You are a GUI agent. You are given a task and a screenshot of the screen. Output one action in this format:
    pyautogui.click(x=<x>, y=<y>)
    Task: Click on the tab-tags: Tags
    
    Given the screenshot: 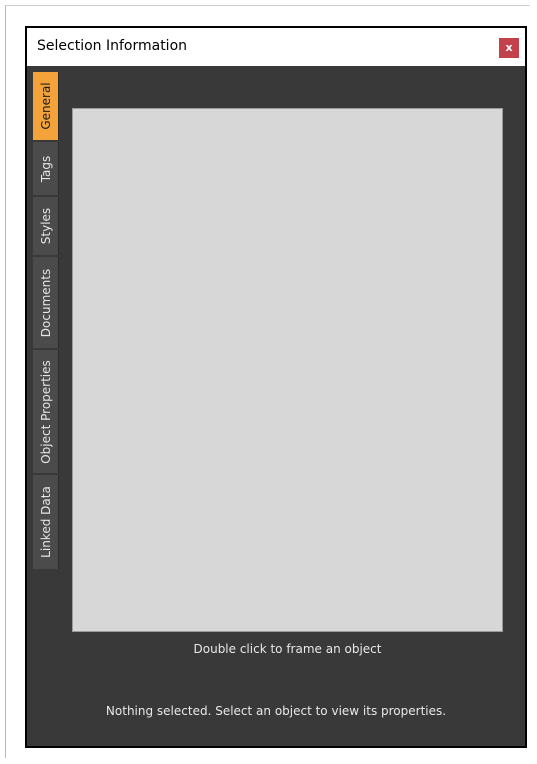 What is the action you would take?
    pyautogui.click(x=46, y=168)
    